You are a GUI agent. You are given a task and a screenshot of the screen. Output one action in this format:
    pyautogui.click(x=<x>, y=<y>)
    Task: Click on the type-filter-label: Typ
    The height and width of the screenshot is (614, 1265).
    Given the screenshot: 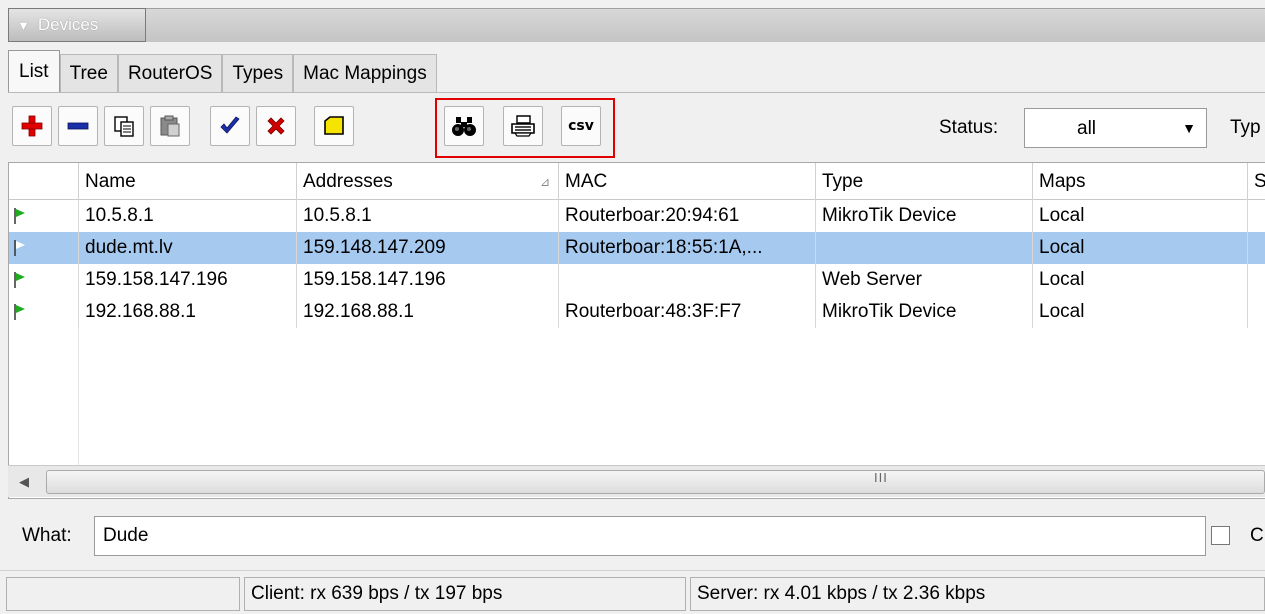 What is the action you would take?
    pyautogui.click(x=1245, y=127)
    